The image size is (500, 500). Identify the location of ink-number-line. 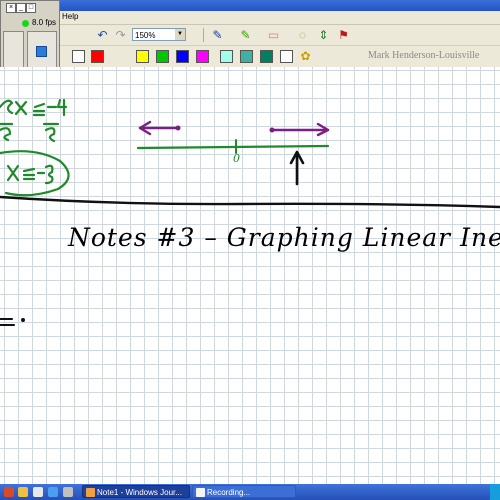
(233, 137).